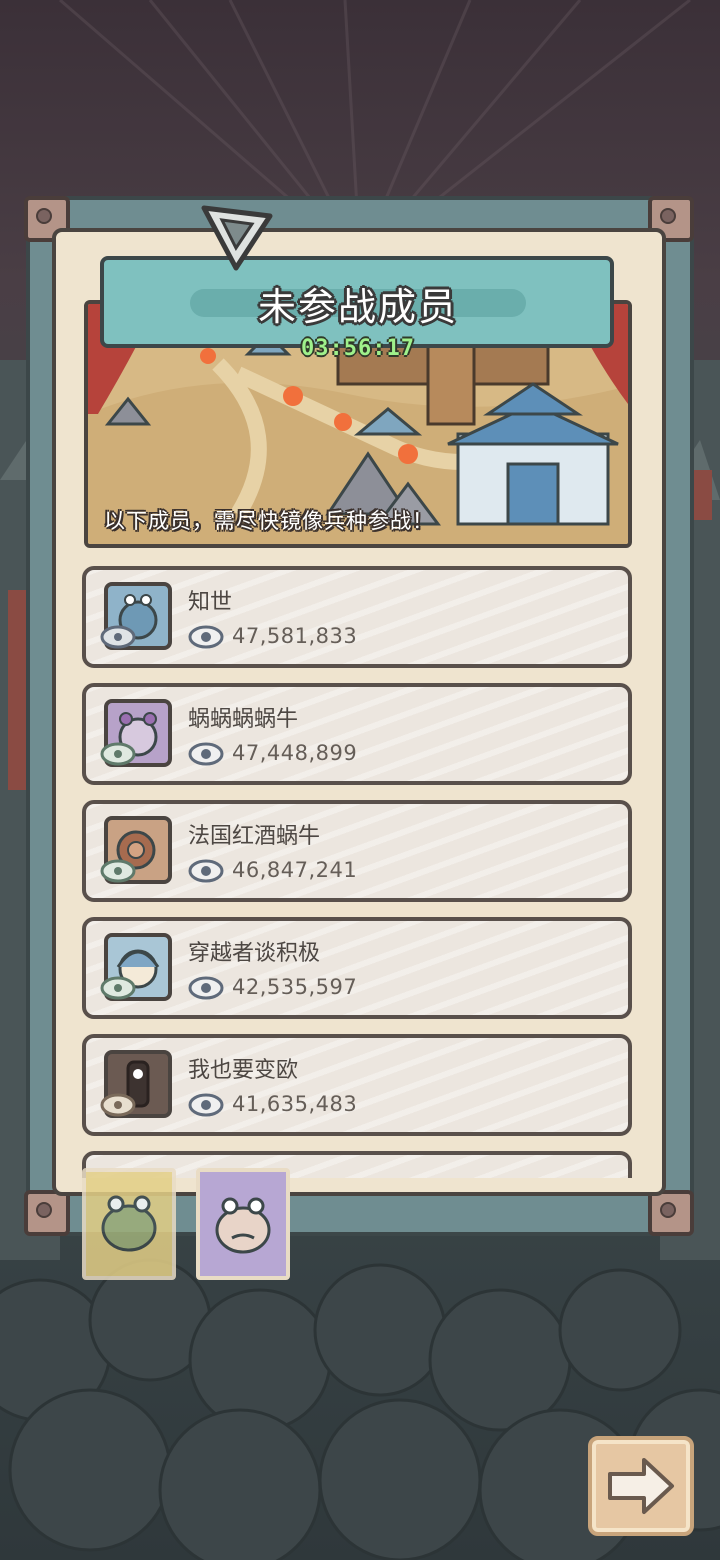 Image resolution: width=720 pixels, height=1560 pixels. I want to click on next-button, so click(641, 1486).